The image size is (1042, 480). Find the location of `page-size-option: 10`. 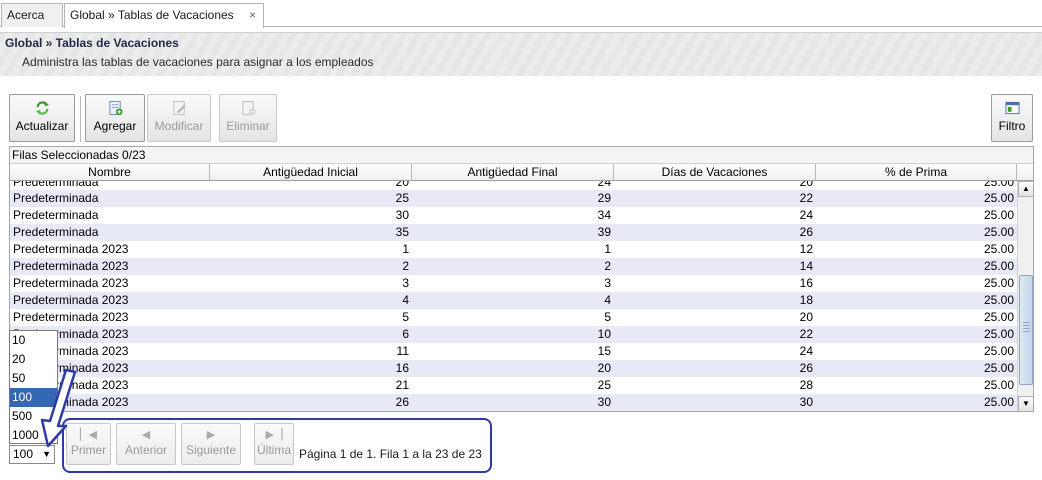

page-size-option: 10 is located at coordinates (33, 340).